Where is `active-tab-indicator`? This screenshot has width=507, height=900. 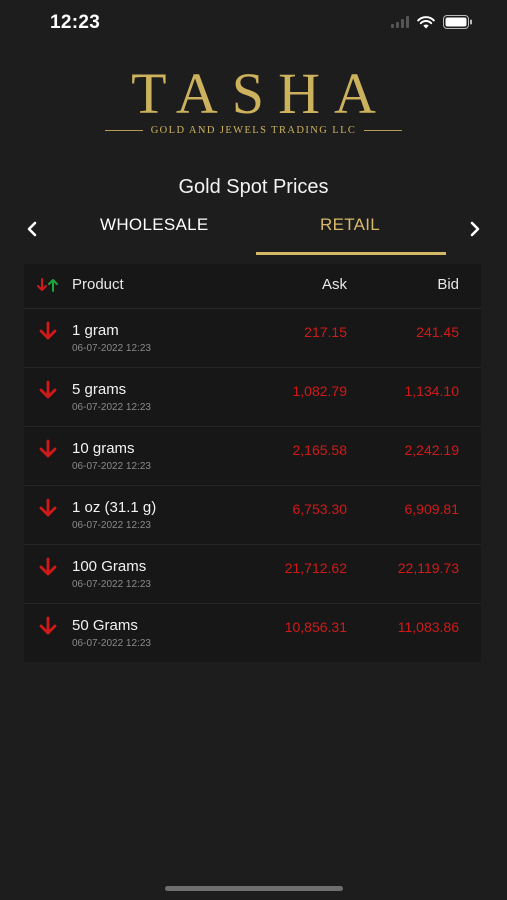
active-tab-indicator is located at coordinates (351, 253).